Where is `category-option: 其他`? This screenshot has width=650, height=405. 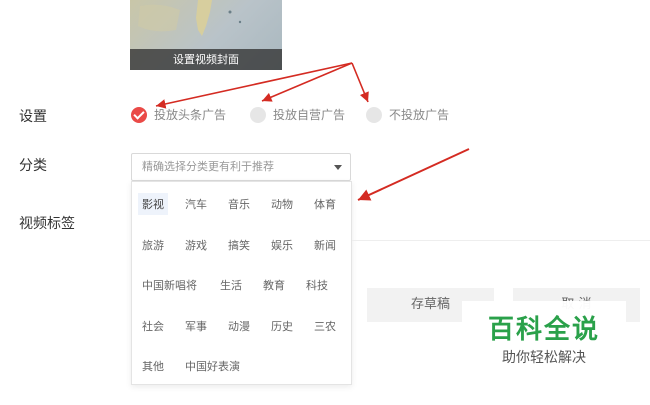
category-option: 其他 is located at coordinates (153, 366).